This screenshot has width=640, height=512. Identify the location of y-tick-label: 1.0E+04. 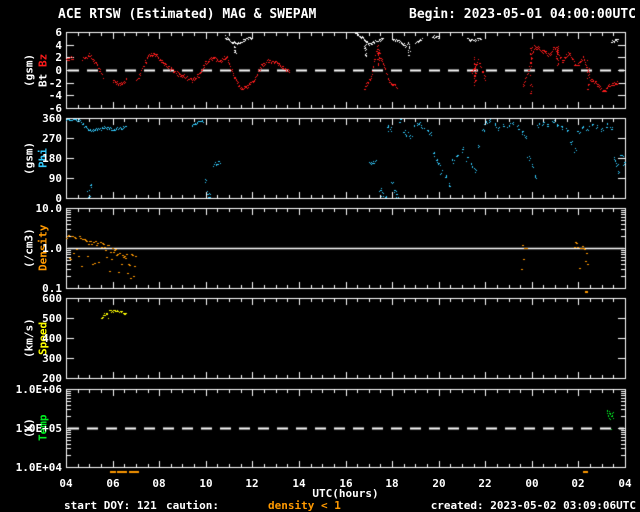
(38, 467).